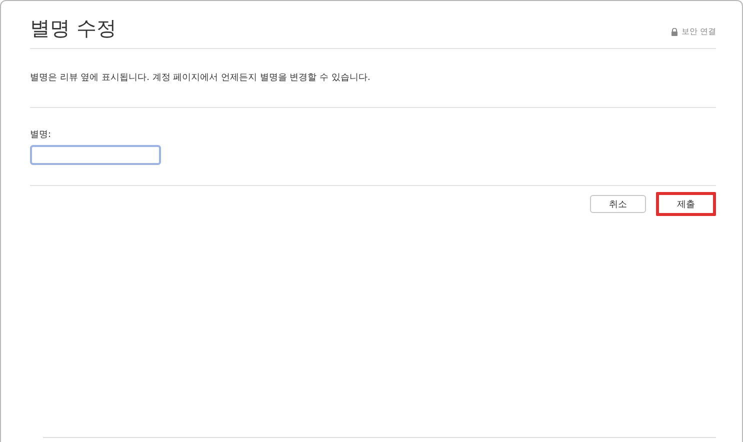  I want to click on cancel-button: 취소, so click(618, 204).